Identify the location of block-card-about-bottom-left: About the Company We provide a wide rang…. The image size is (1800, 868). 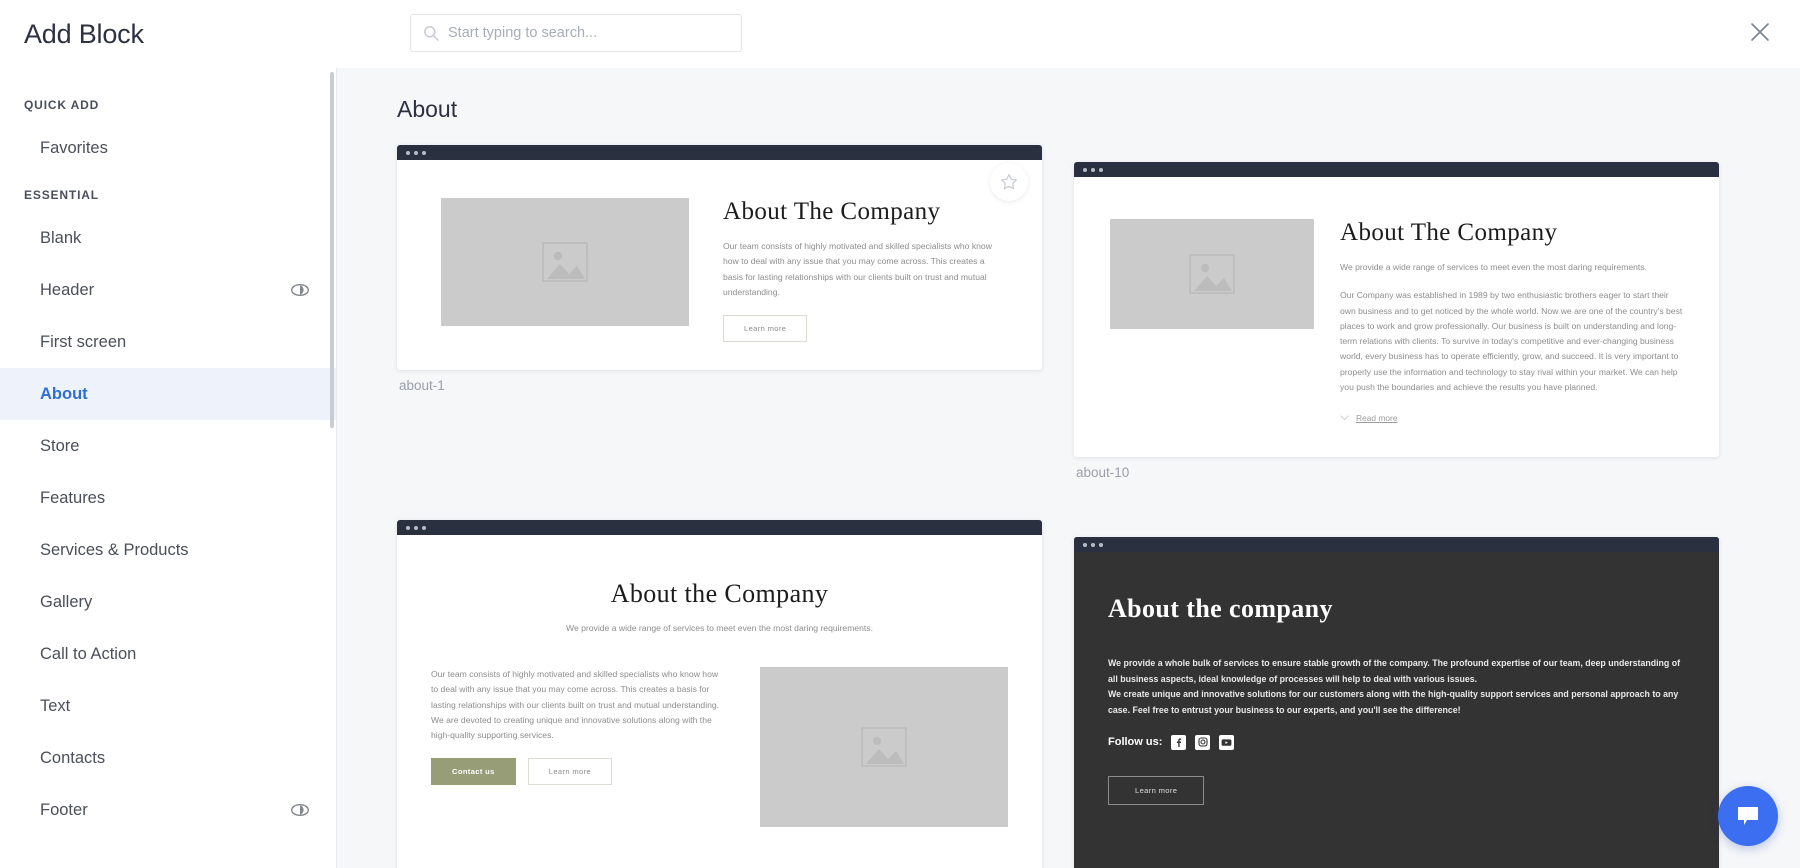
(719, 694).